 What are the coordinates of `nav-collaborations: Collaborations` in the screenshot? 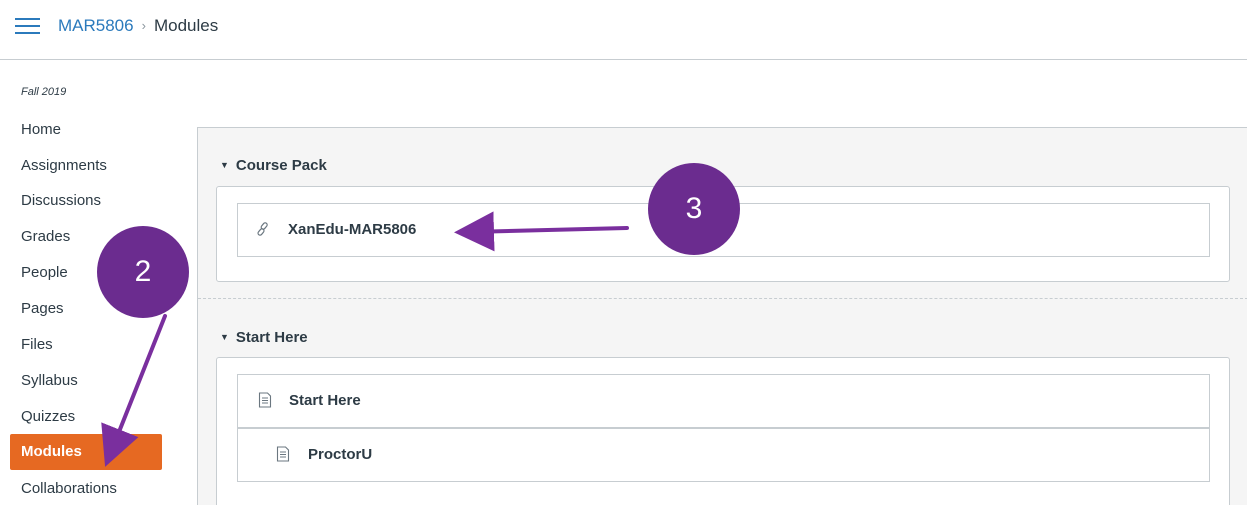 It's located at (69, 489).